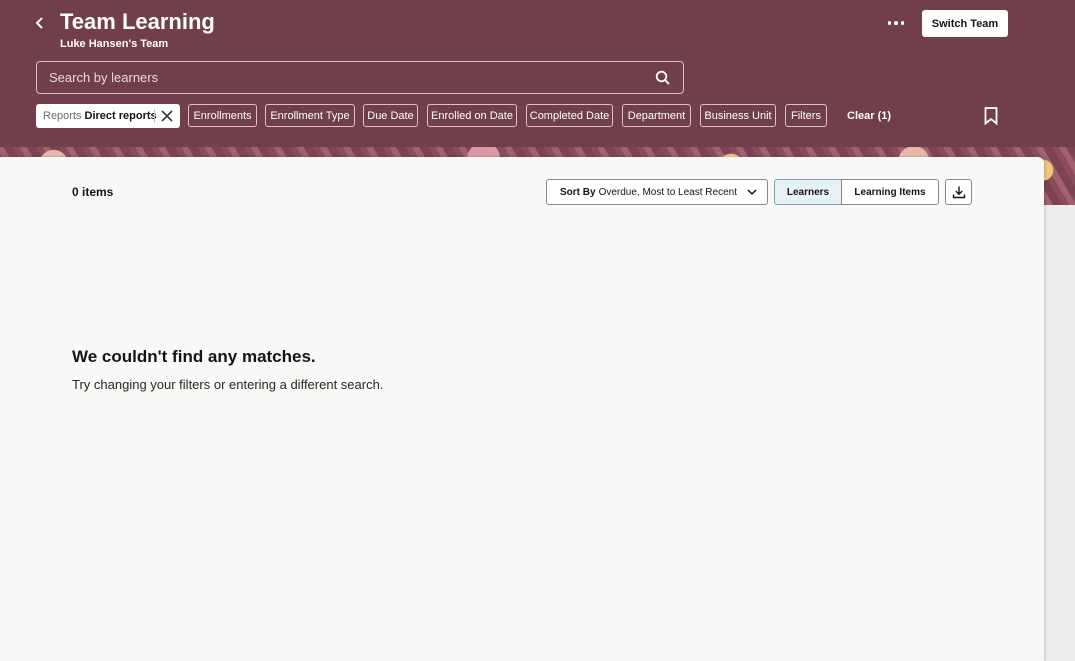 The height and width of the screenshot is (661, 1075). What do you see at coordinates (310, 115) in the screenshot?
I see `filter-chip-enrollment-type: Enrollment Type` at bounding box center [310, 115].